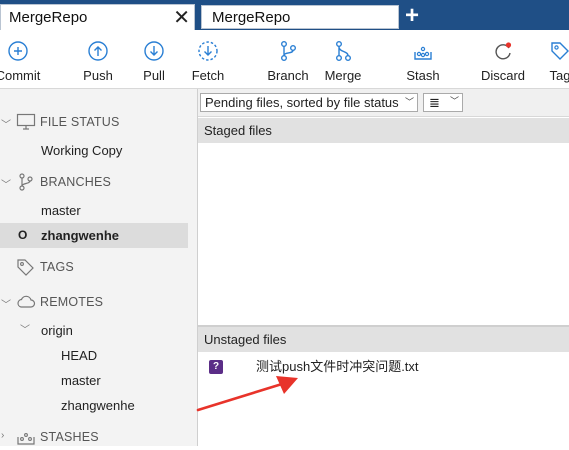 The height and width of the screenshot is (450, 569). I want to click on sidebar-item-origin-zhangwenhe: zhangwenhe, so click(94, 405).